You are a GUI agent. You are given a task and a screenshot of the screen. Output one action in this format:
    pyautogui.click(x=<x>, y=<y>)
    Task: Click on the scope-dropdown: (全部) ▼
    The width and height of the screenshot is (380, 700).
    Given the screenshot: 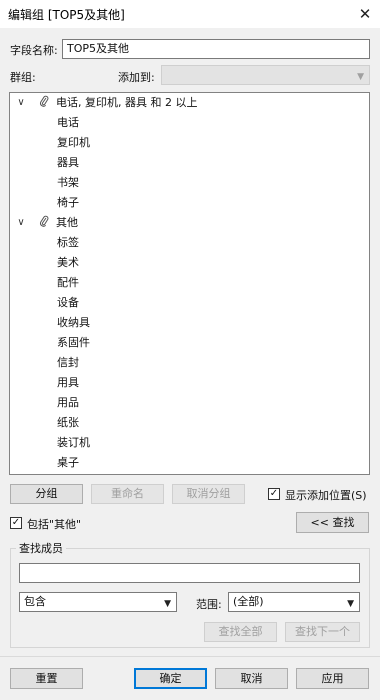 What is the action you would take?
    pyautogui.click(x=294, y=602)
    